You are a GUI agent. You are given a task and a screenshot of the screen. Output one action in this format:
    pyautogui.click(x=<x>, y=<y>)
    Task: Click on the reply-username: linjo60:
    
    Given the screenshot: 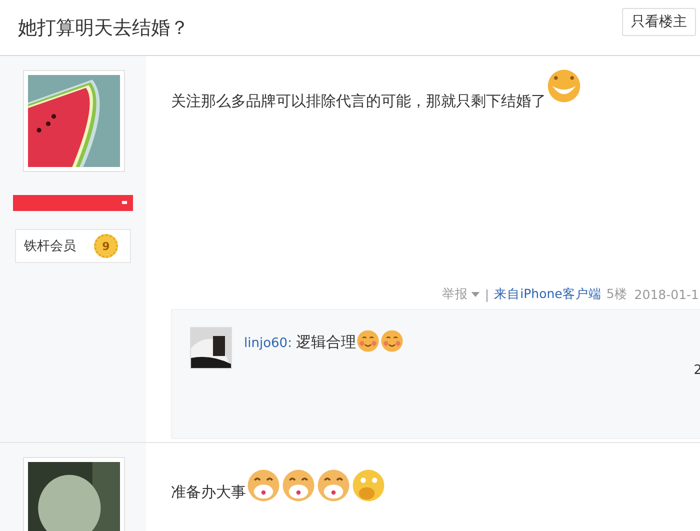 What is the action you would take?
    pyautogui.click(x=268, y=343)
    